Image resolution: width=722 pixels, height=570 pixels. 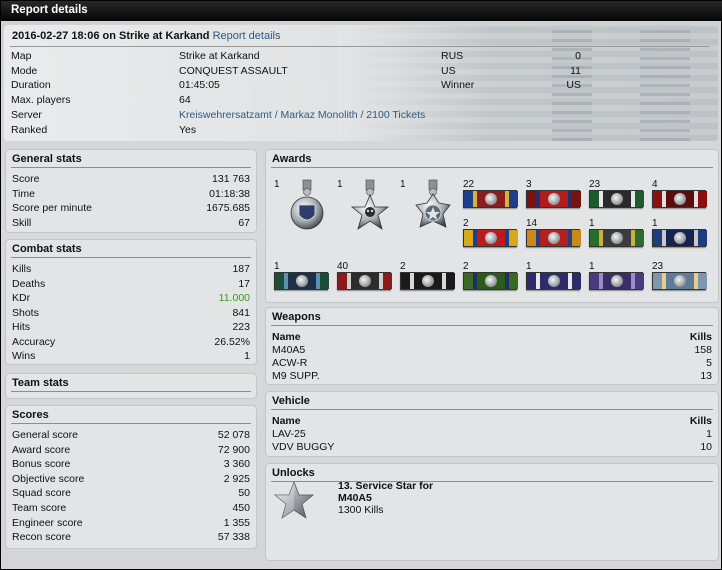 What do you see at coordinates (233, 435) in the screenshot?
I see `stat-value: 52 078` at bounding box center [233, 435].